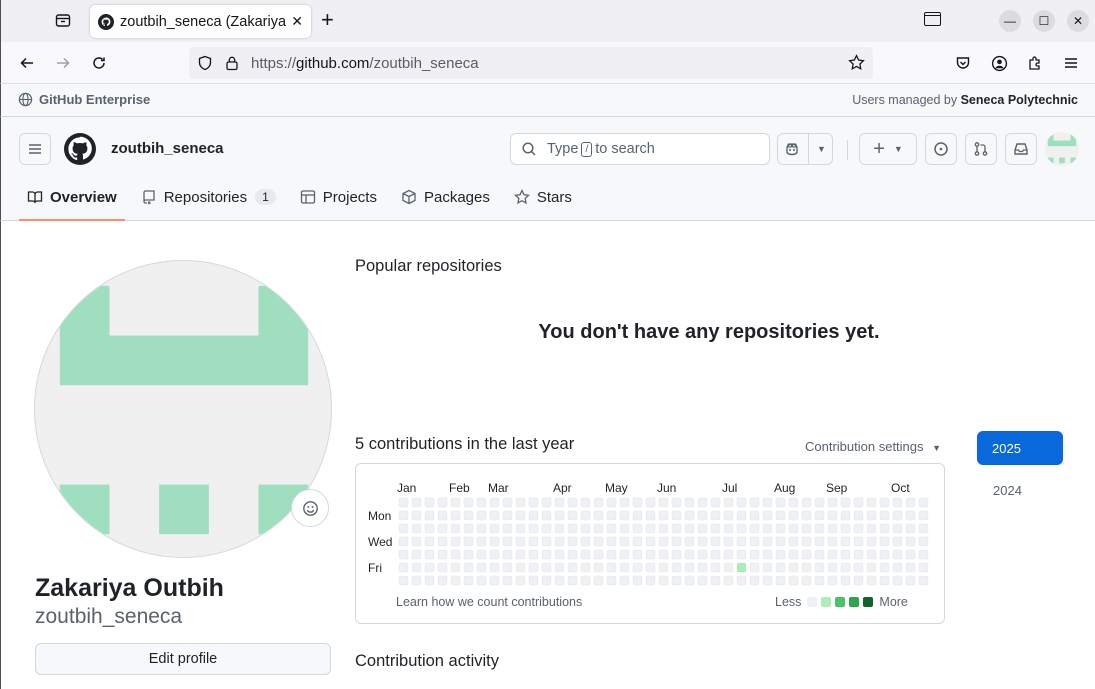 This screenshot has width=1095, height=689. Describe the element at coordinates (80, 149) in the screenshot. I see `github-logo-icon` at that location.